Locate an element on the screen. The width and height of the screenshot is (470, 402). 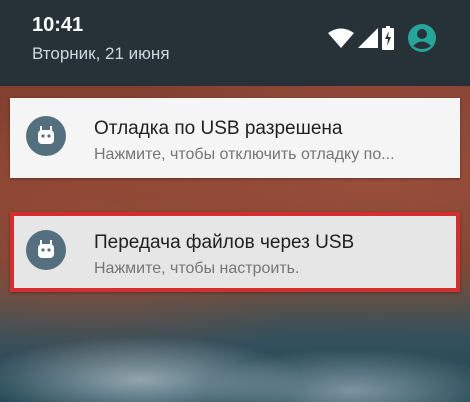
notification-text: Нажмите, чтобы настроить. is located at coordinates (197, 268).